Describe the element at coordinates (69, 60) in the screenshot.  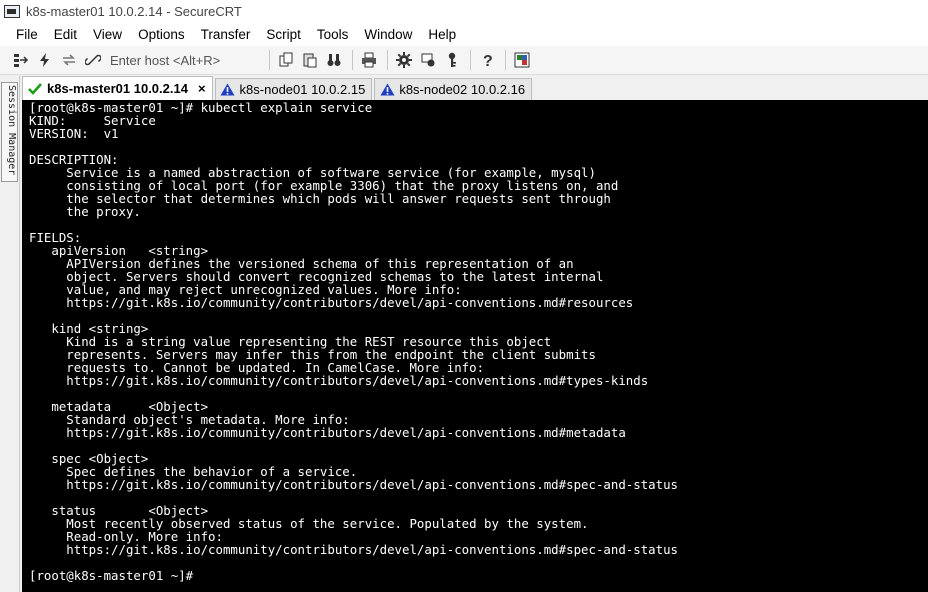
I see `reconnect-icon` at that location.